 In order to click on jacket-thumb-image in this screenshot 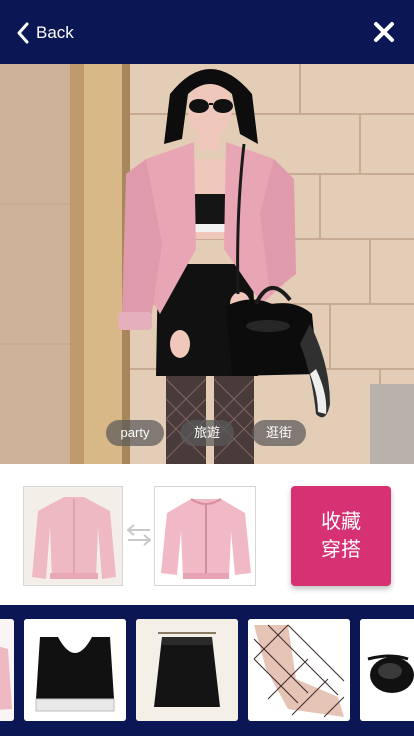, I will do `click(7, 670)`.